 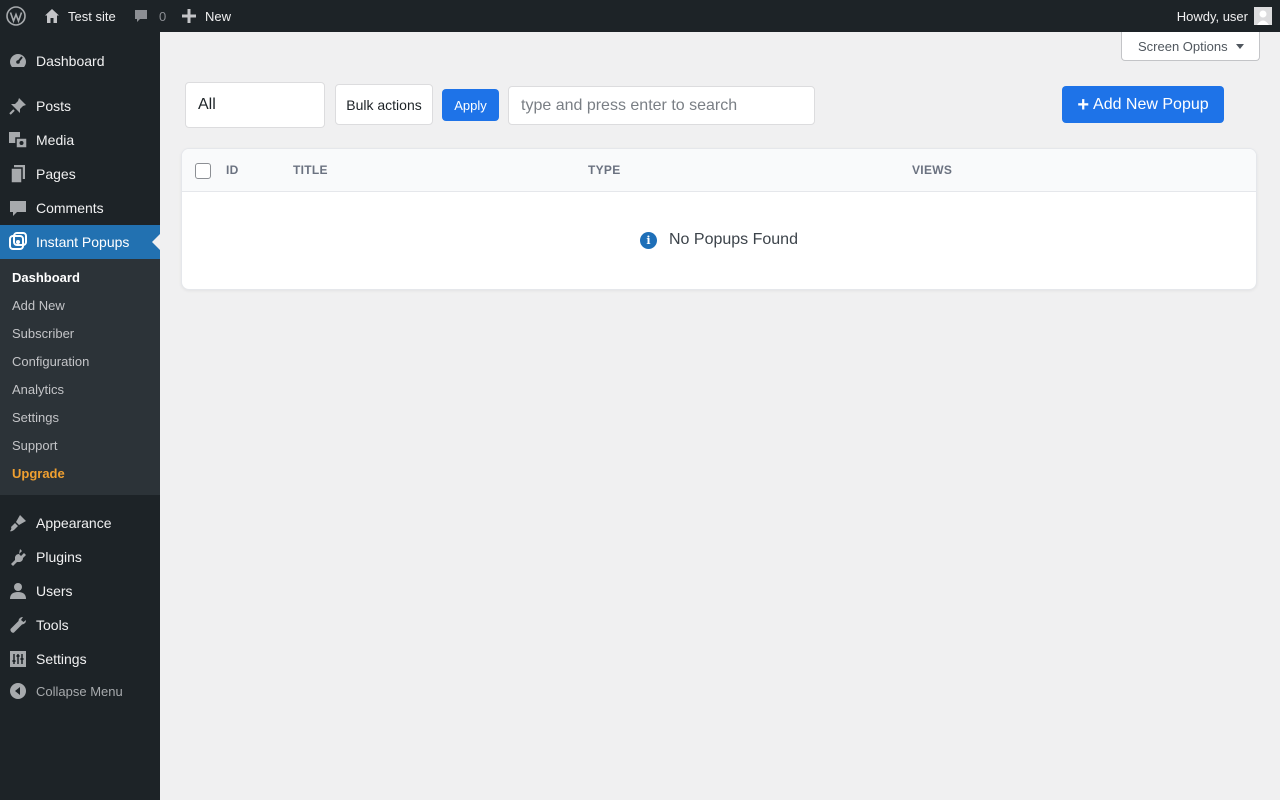 What do you see at coordinates (18, 61) in the screenshot?
I see `dashboard-icon` at bounding box center [18, 61].